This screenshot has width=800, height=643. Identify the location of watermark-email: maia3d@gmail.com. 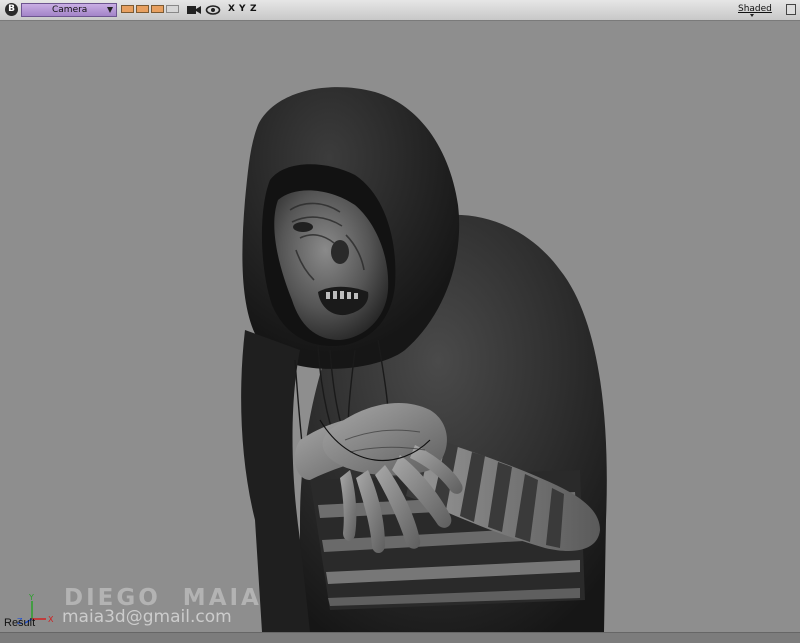
(147, 617).